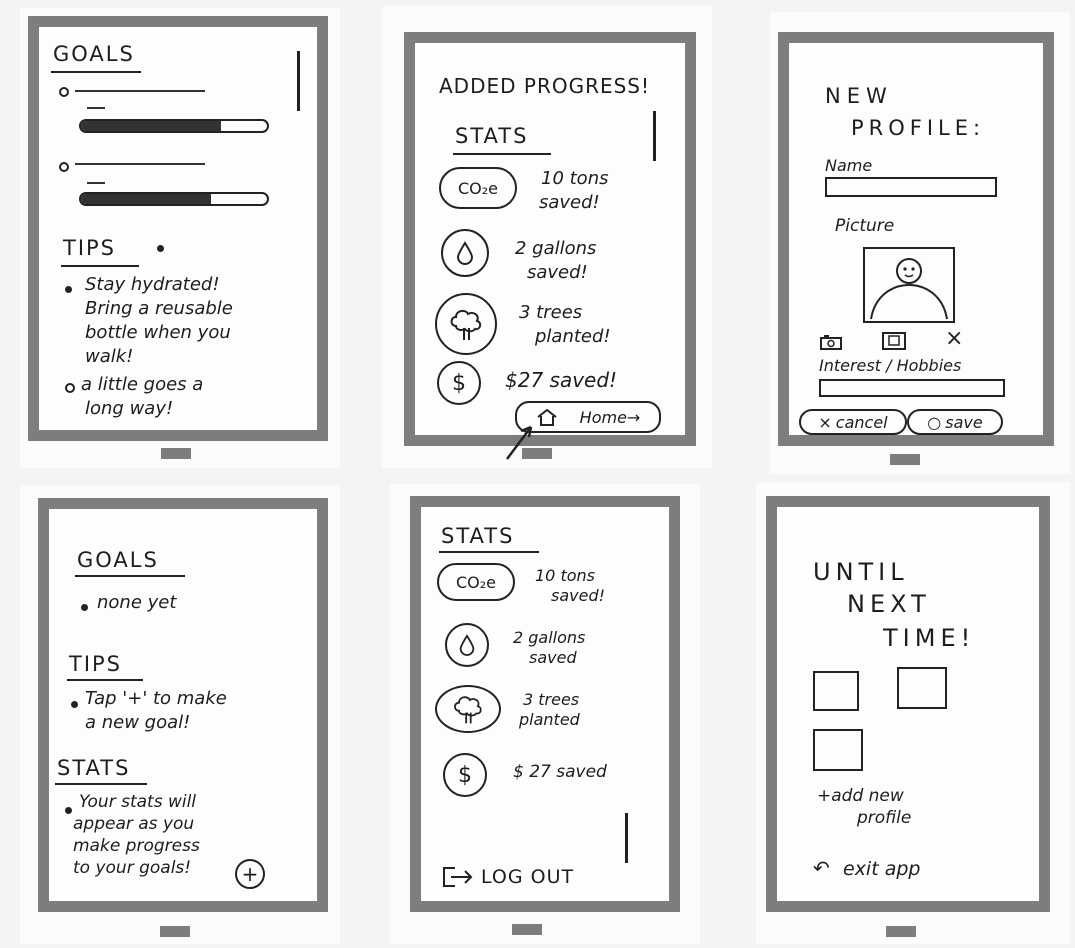 The width and height of the screenshot is (1075, 948). I want to click on stats-placeholder-line: appear as you, so click(134, 824).